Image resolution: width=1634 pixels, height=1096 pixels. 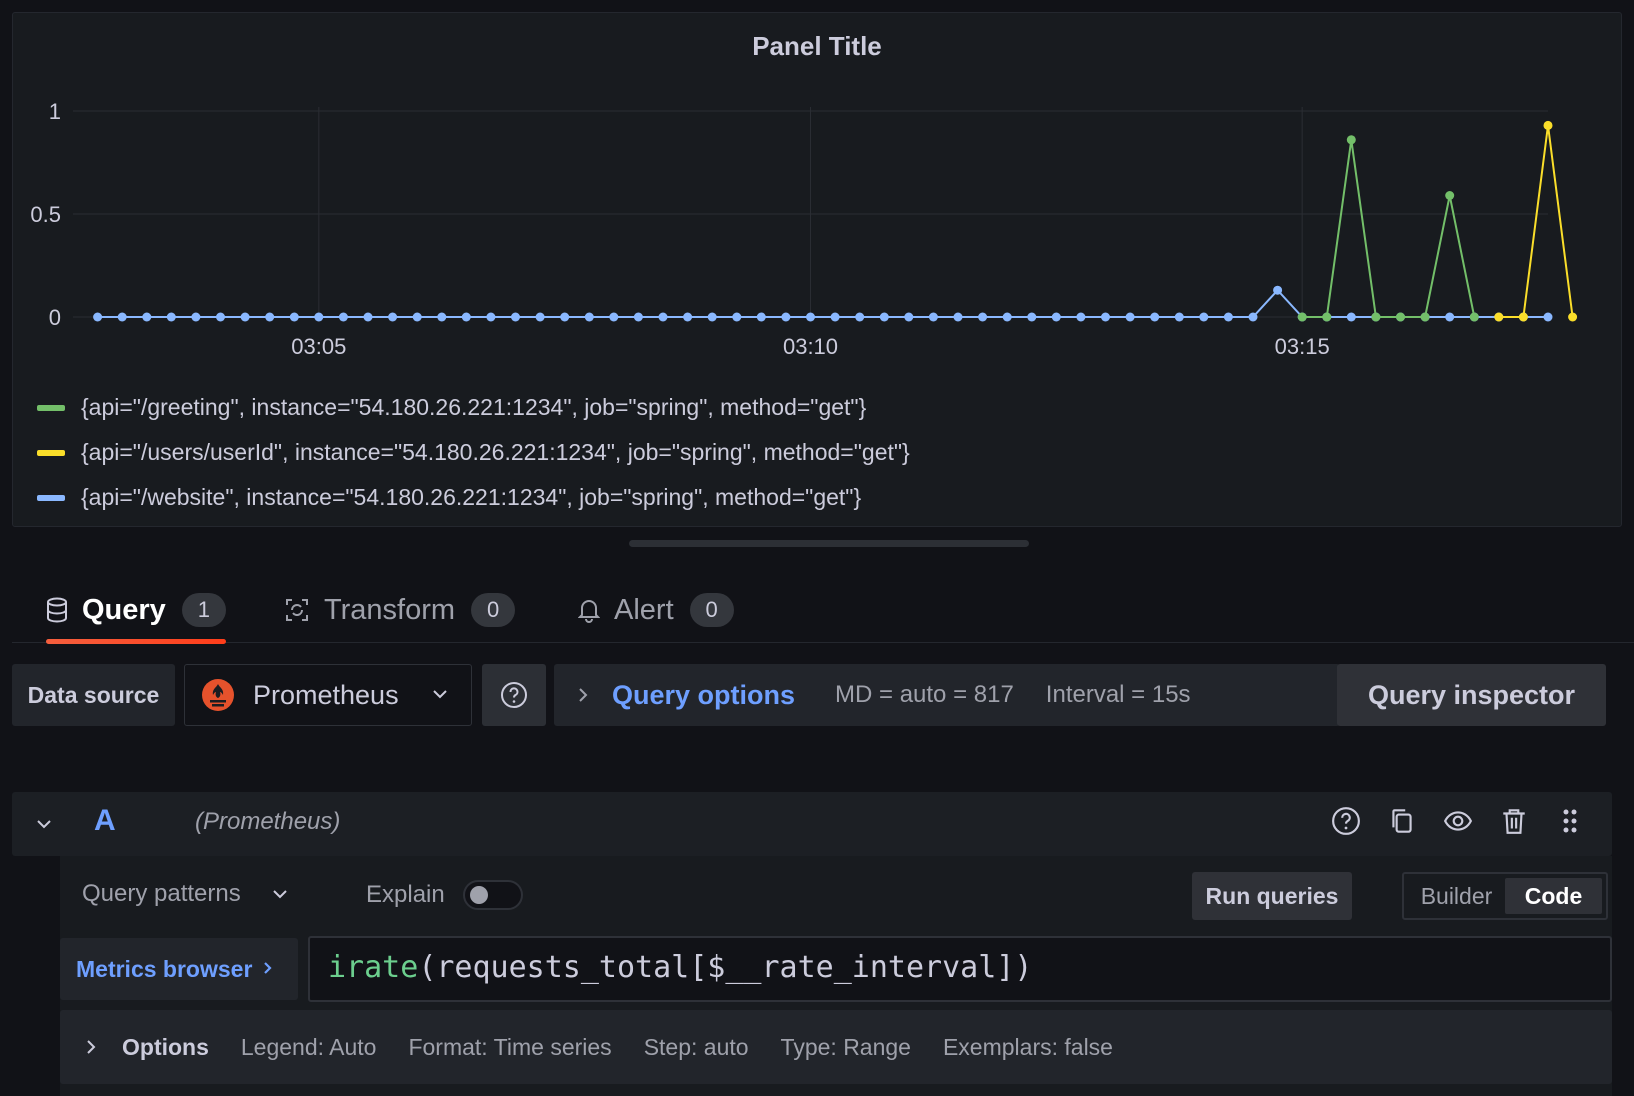 What do you see at coordinates (55, 111) in the screenshot?
I see `y-tick-label: 1` at bounding box center [55, 111].